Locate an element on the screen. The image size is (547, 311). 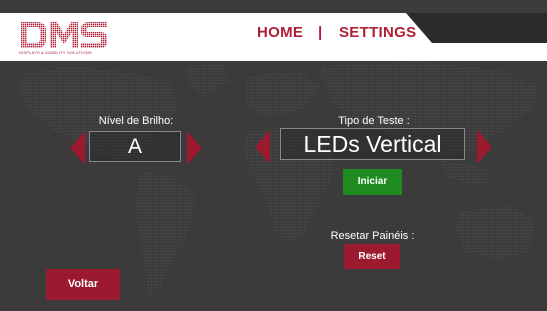
start-test-button: Iniciar is located at coordinates (372, 182).